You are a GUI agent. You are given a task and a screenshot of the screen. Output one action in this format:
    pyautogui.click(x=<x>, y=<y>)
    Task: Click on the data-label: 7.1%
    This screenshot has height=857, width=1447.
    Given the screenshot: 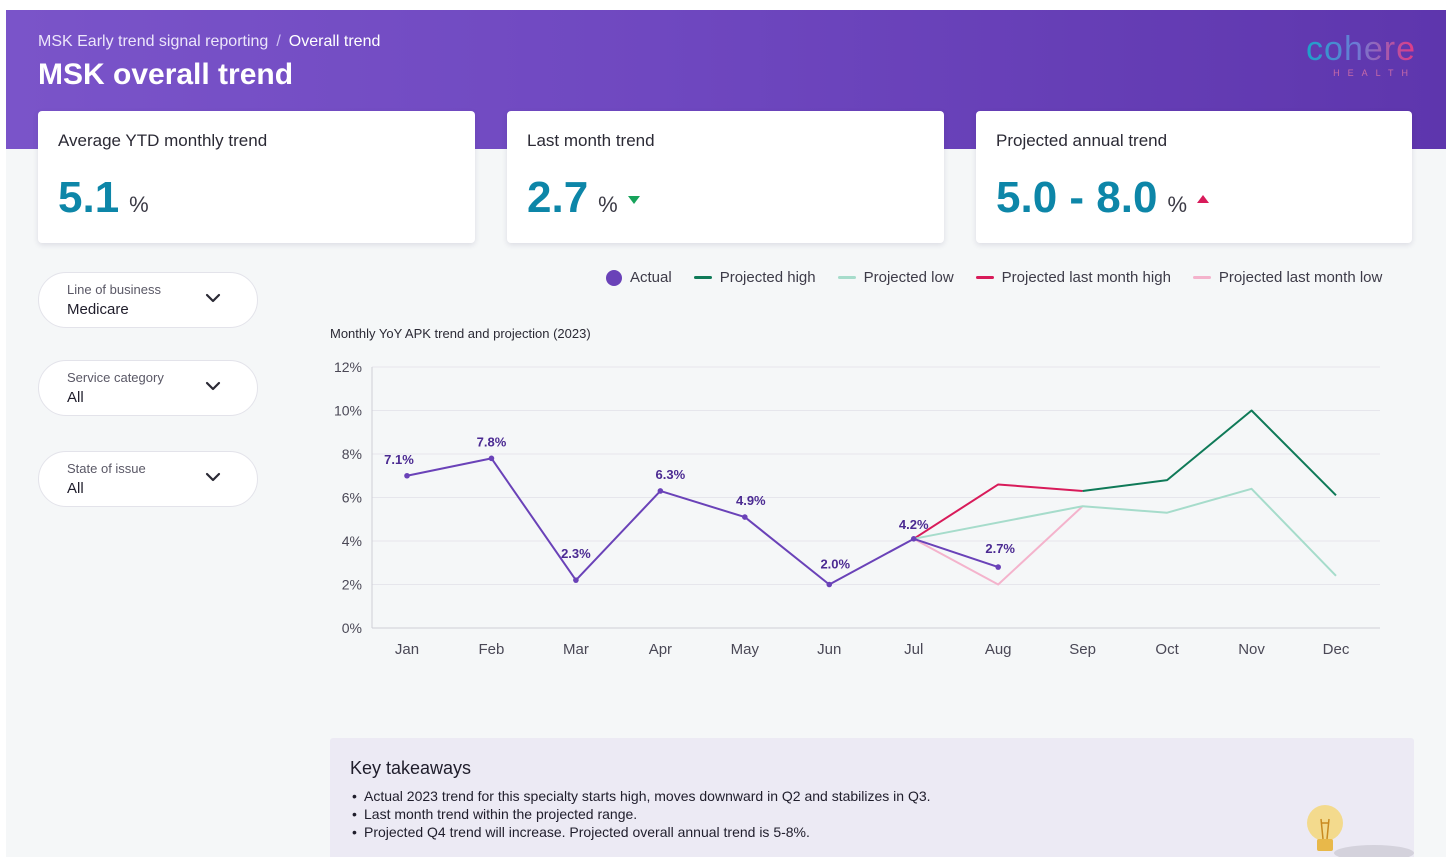 What is the action you would take?
    pyautogui.click(x=399, y=459)
    